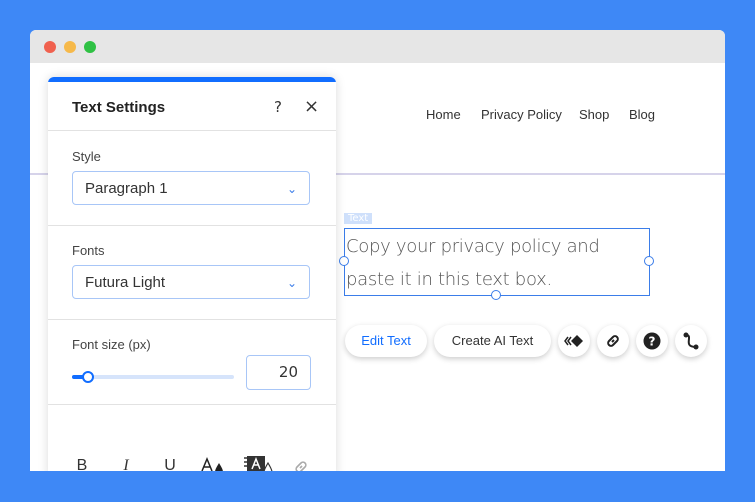  I want to click on maximize-window-button, so click(90, 47).